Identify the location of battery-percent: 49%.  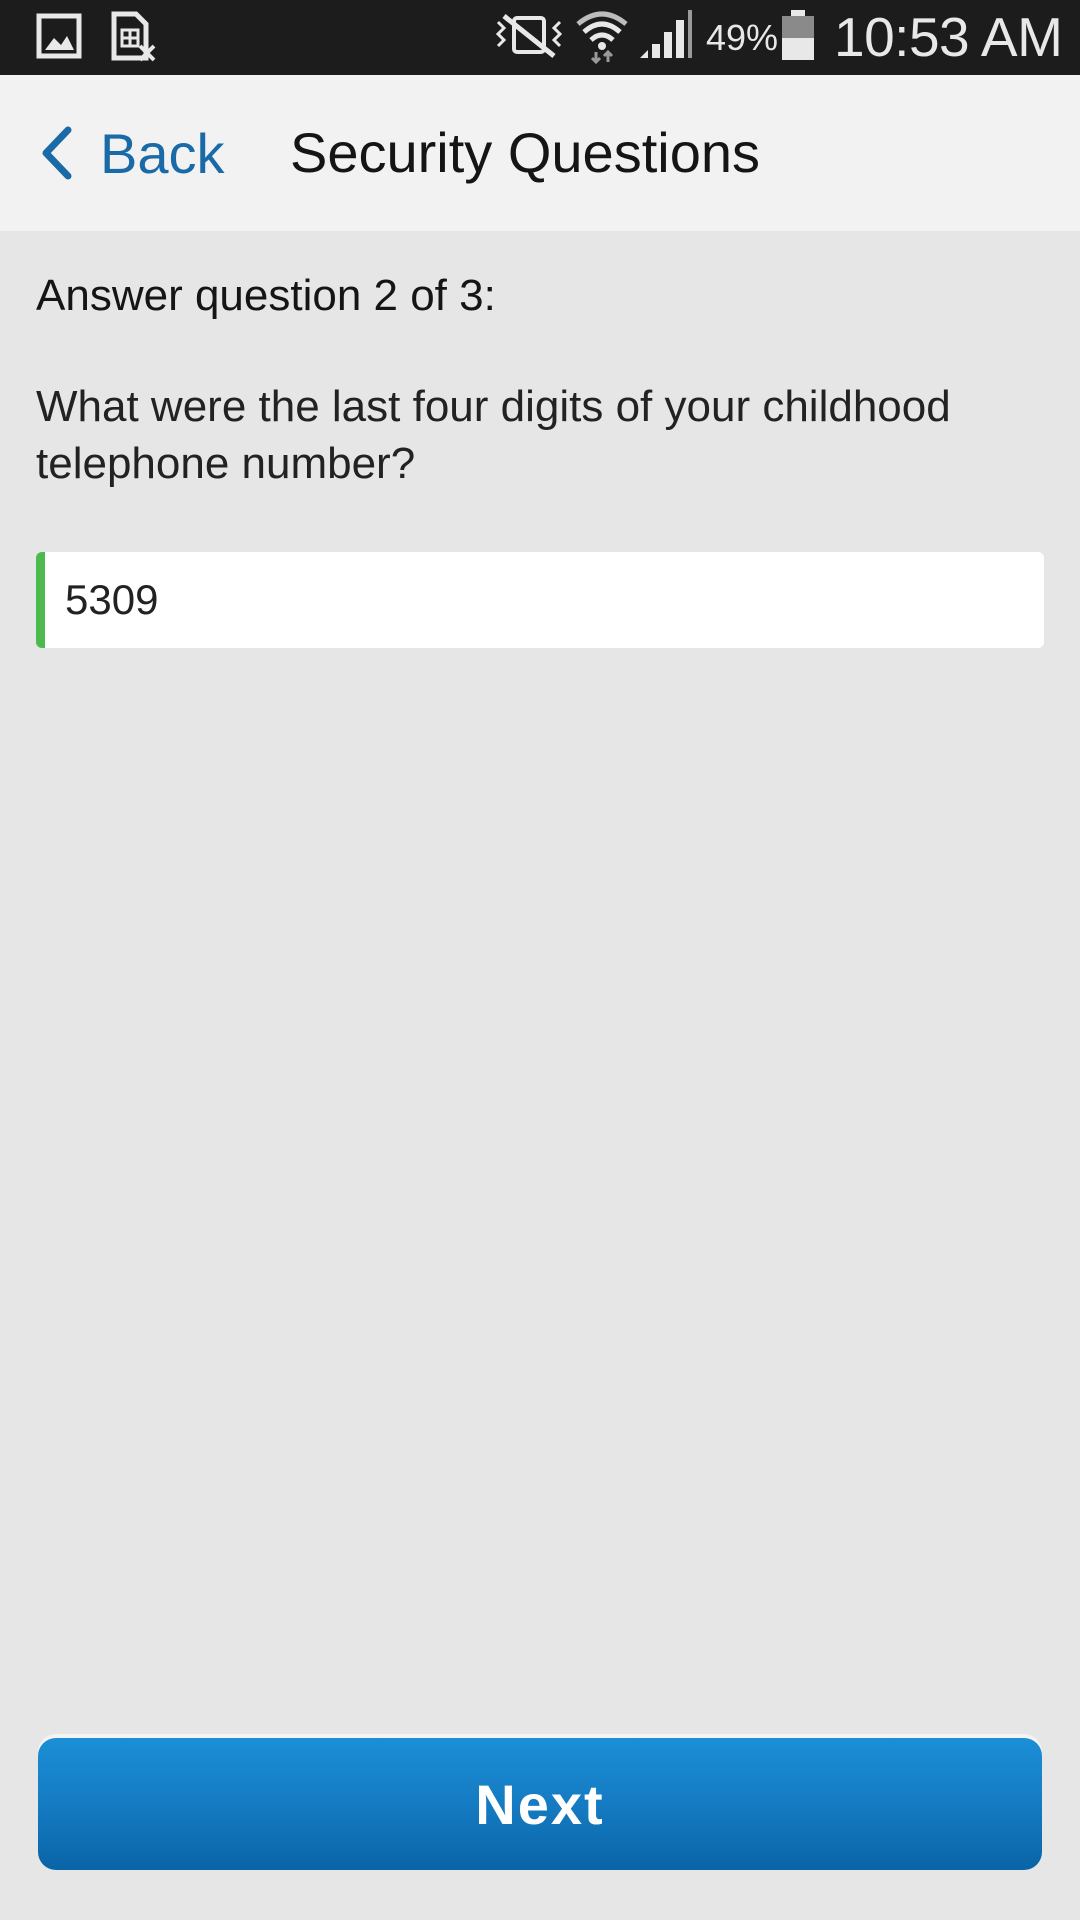
(742, 37).